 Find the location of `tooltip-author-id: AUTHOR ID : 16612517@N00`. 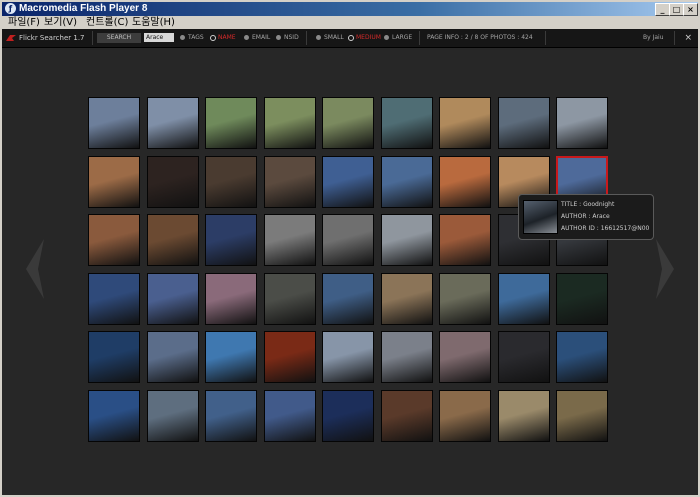

tooltip-author-id: AUTHOR ID : 16612517@N00 is located at coordinates (605, 228).